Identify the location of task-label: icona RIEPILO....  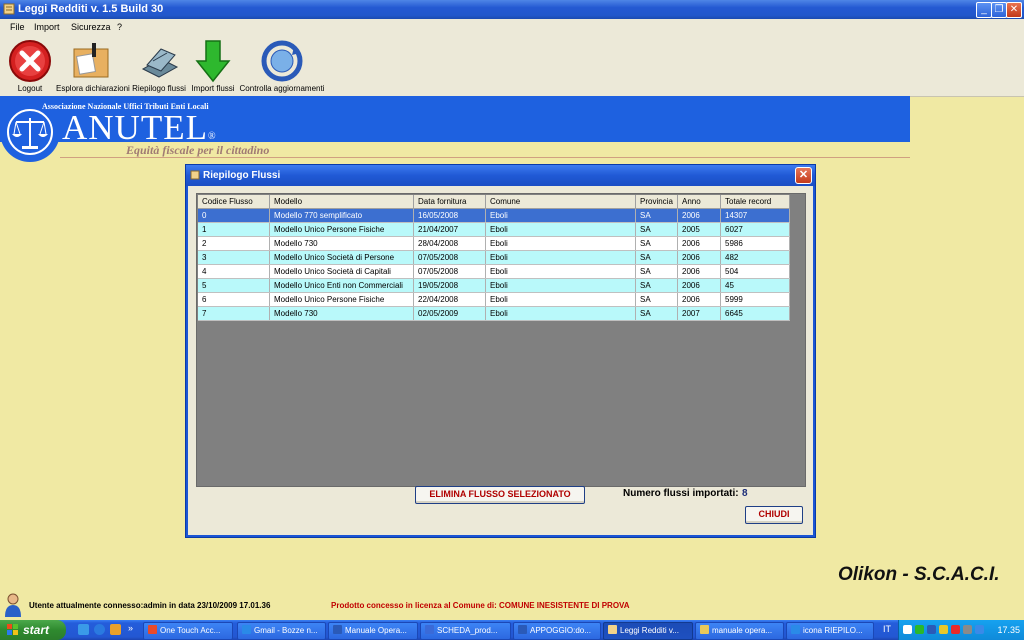
(833, 630).